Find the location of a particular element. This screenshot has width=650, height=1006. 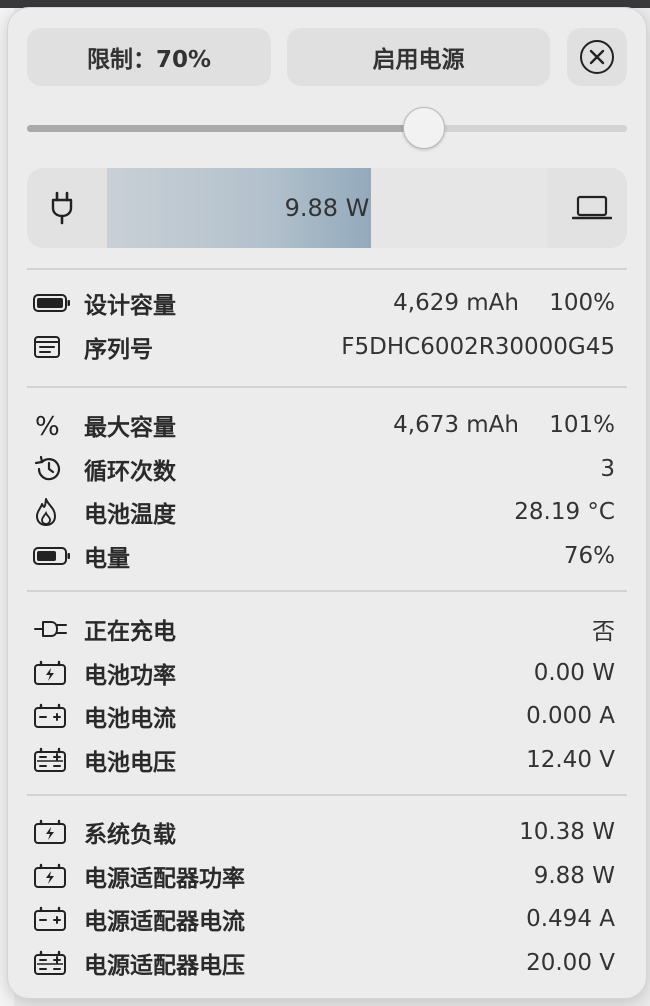

system-load-icon is located at coordinates (53, 832).